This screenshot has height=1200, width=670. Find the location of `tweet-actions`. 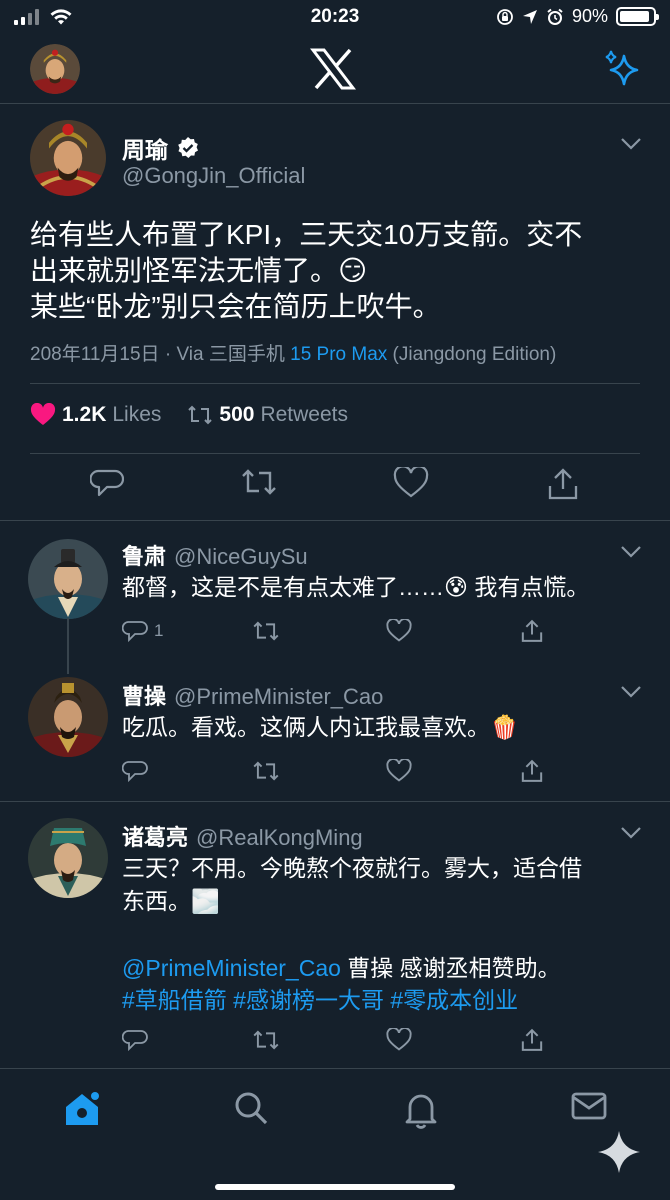

tweet-actions is located at coordinates (335, 485).